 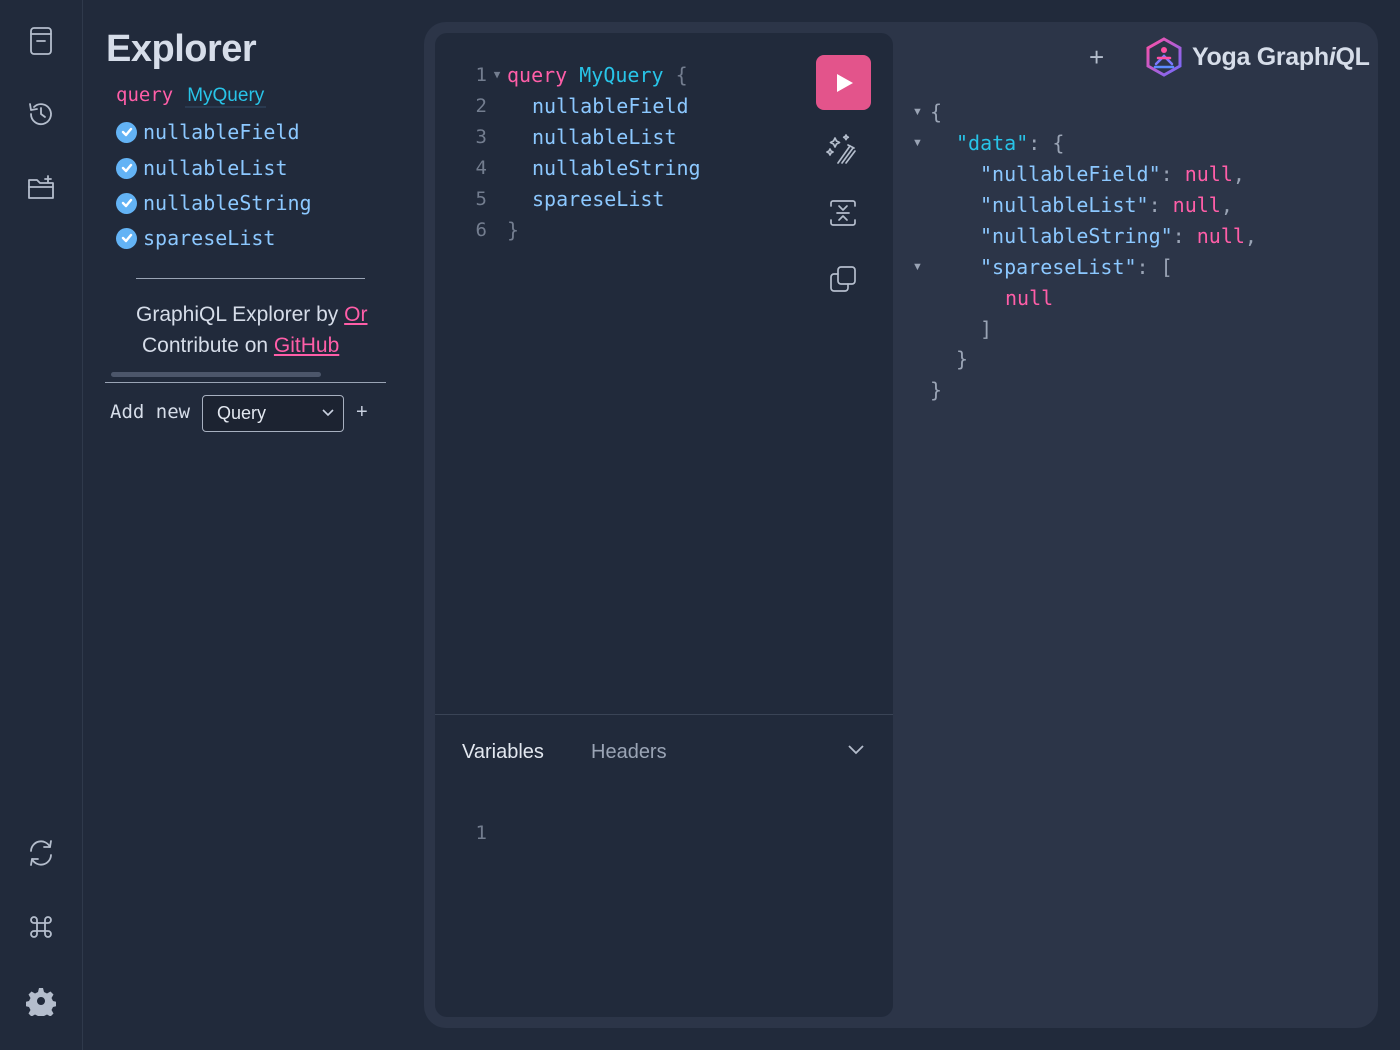 I want to click on field-label: nullableField, so click(x=221, y=132).